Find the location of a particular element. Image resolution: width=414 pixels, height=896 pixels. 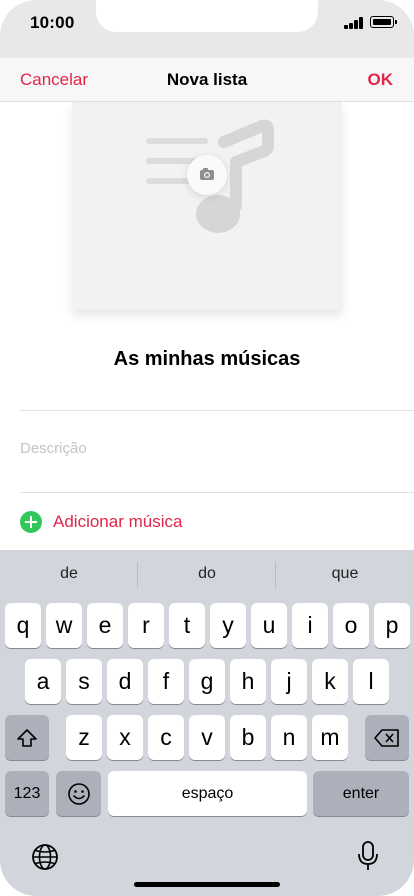

camera-icon is located at coordinates (207, 174).